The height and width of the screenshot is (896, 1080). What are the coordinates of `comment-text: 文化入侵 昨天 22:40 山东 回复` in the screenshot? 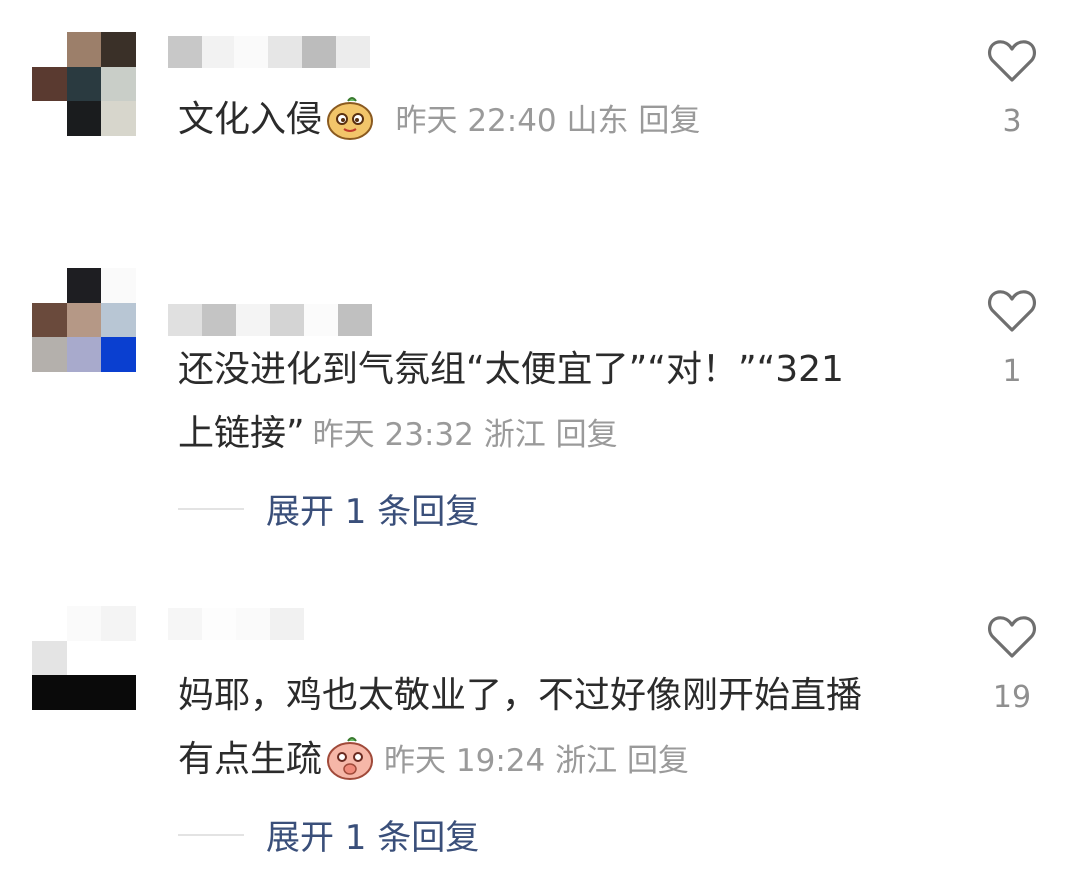 It's located at (563, 120).